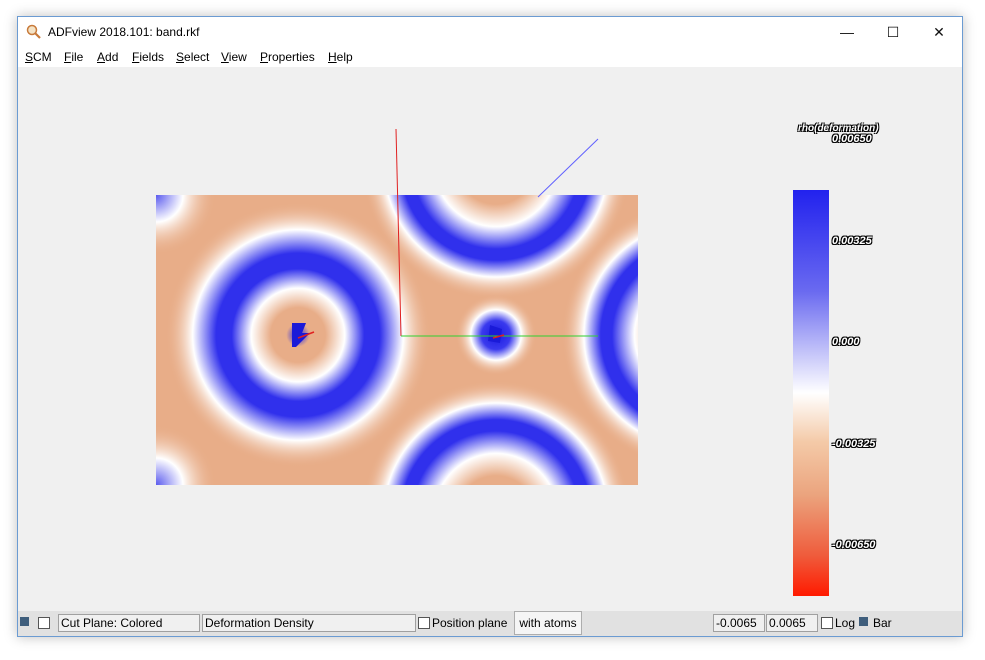  Describe the element at coordinates (739, 623) in the screenshot. I see `range-min-input: -0.0065` at that location.